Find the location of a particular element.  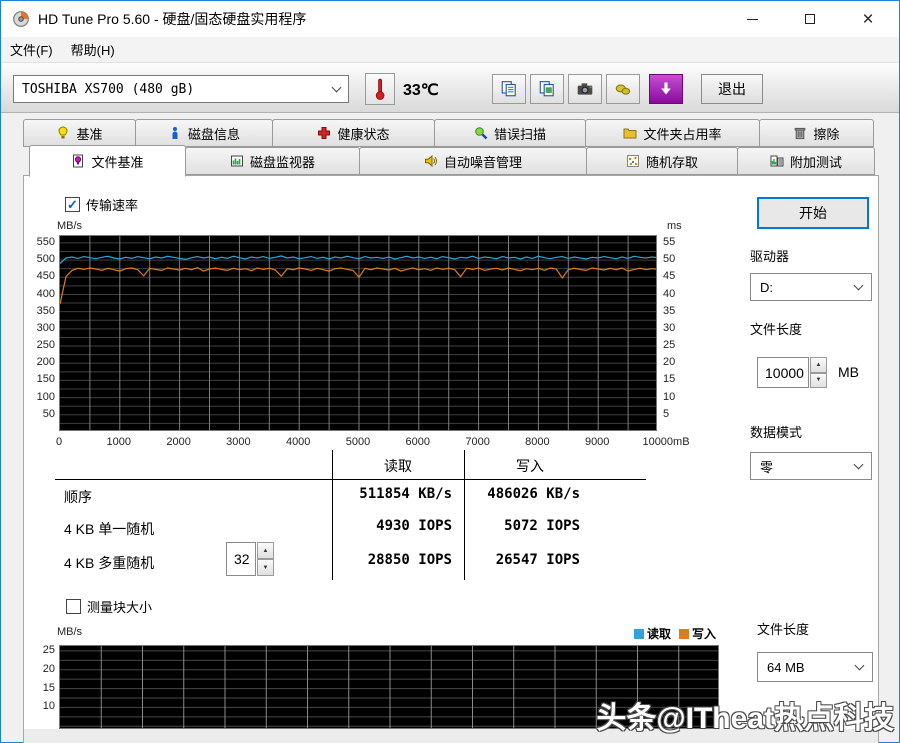

disk-monitor-icon is located at coordinates (236, 161).